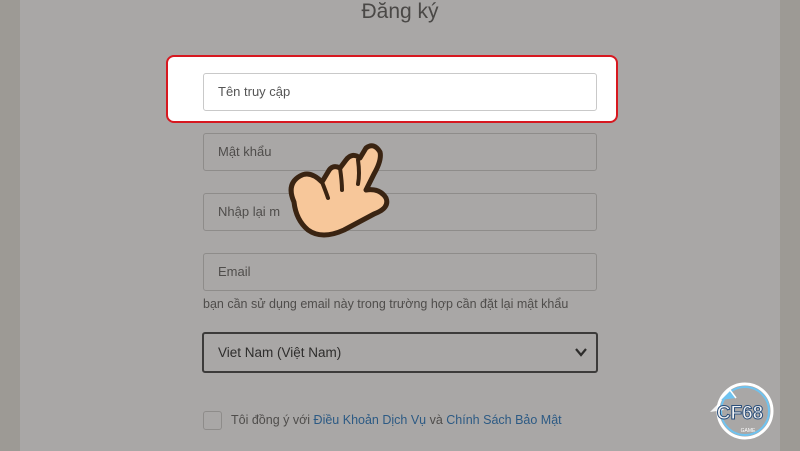  I want to click on logo-text: CF68, so click(740, 413).